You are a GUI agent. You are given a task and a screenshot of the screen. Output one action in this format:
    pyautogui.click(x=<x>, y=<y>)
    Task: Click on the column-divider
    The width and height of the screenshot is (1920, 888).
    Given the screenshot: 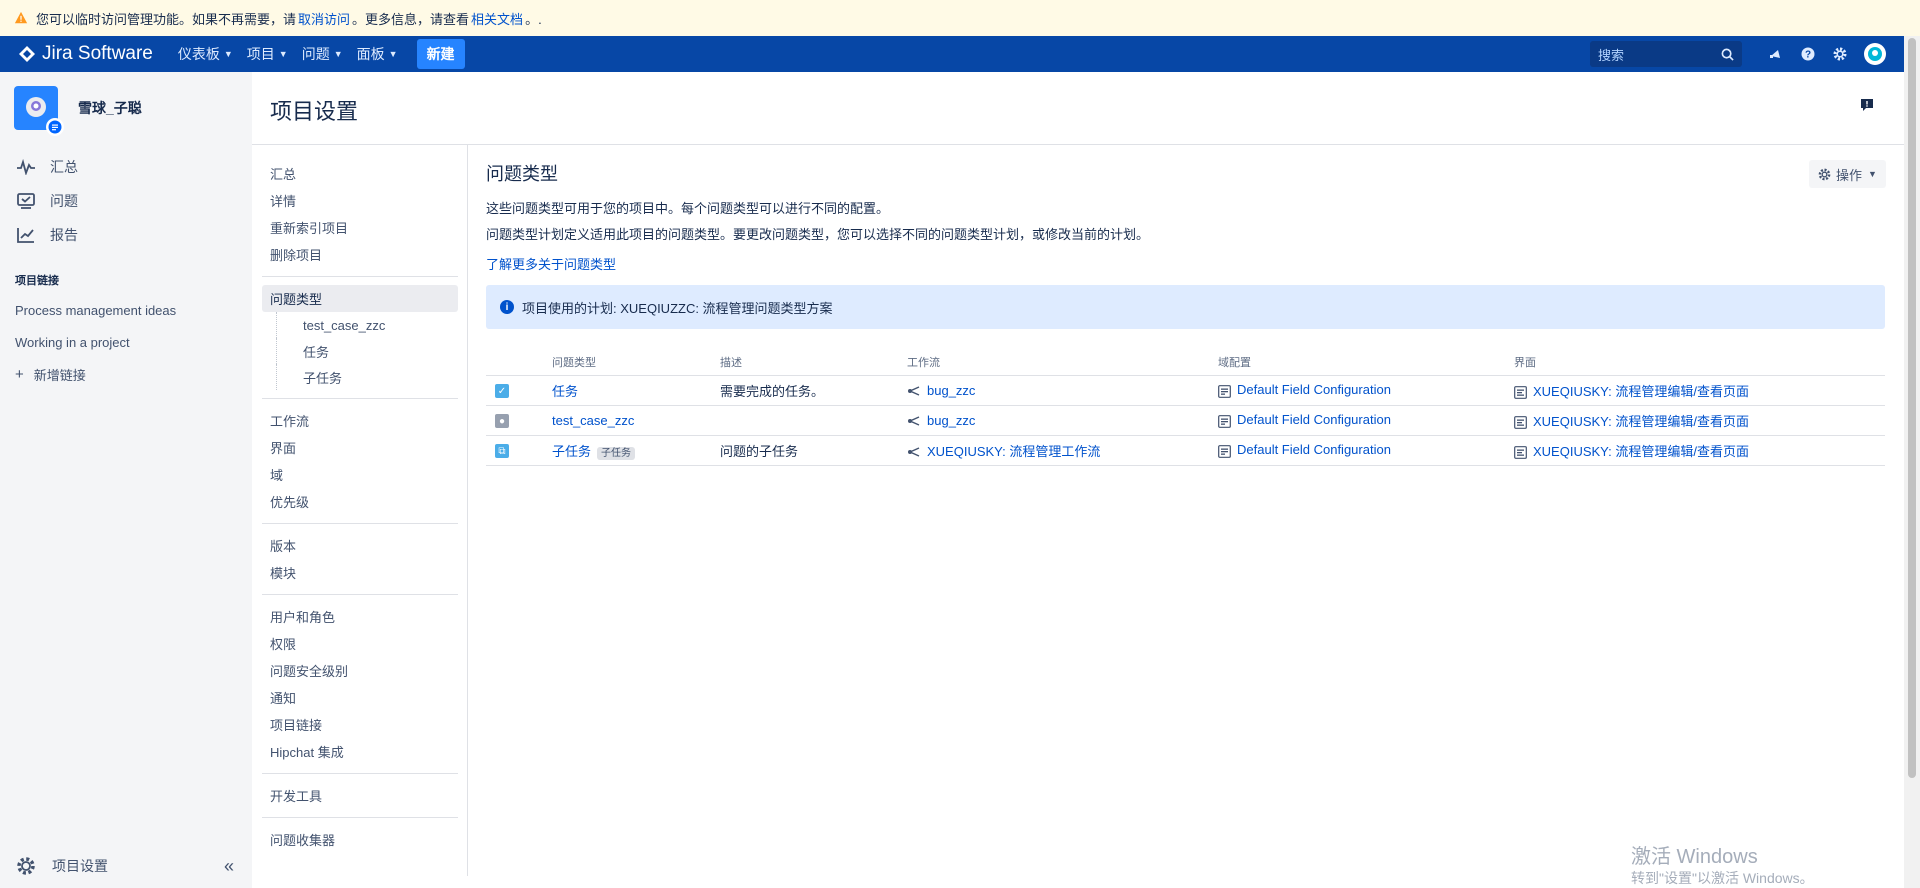 What is the action you would take?
    pyautogui.click(x=467, y=510)
    